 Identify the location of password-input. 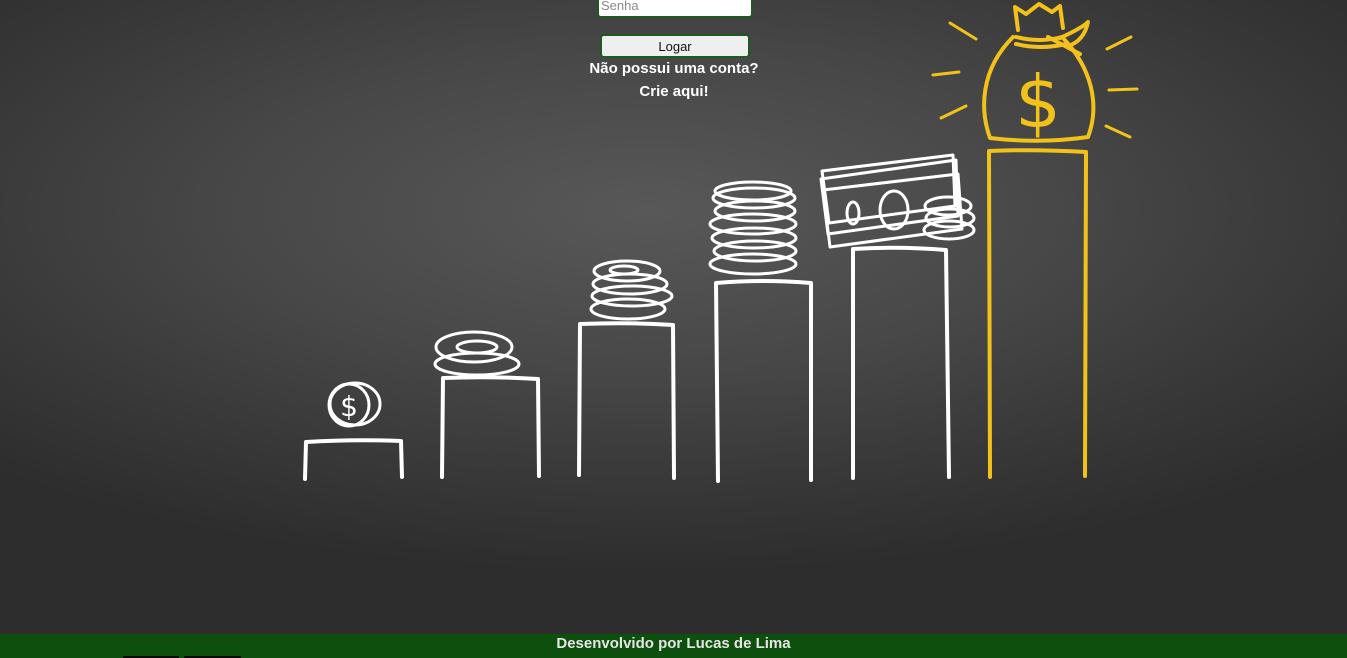
(675, 9).